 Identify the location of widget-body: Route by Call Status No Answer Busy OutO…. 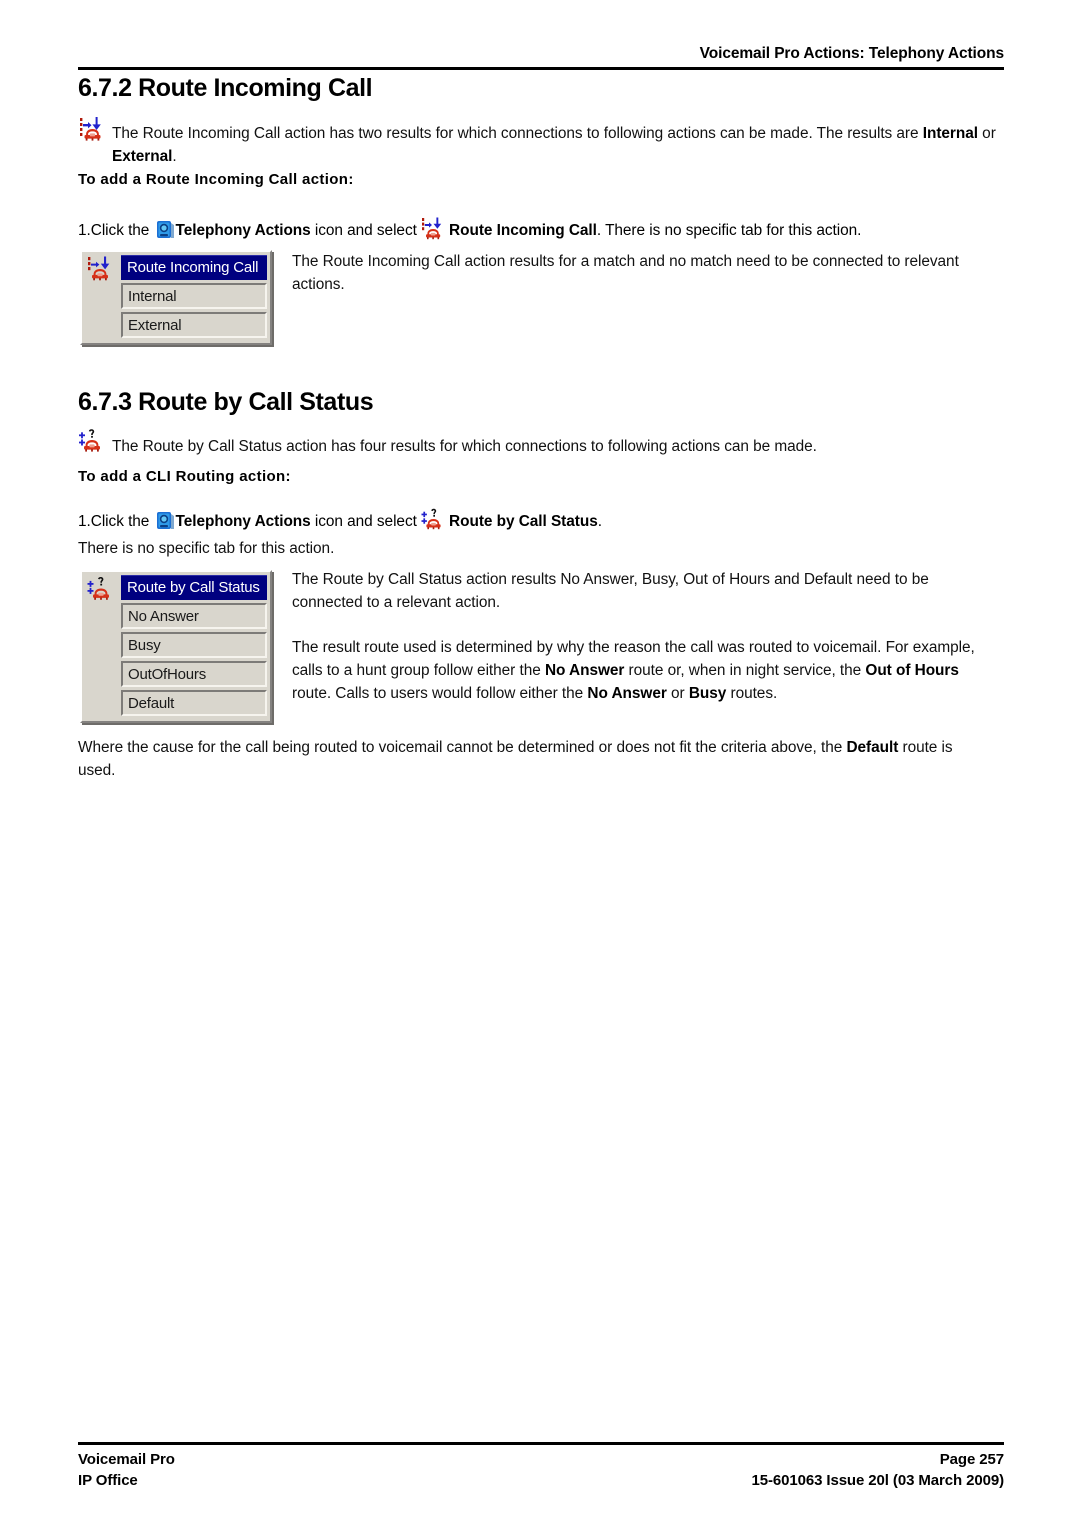
(194, 645).